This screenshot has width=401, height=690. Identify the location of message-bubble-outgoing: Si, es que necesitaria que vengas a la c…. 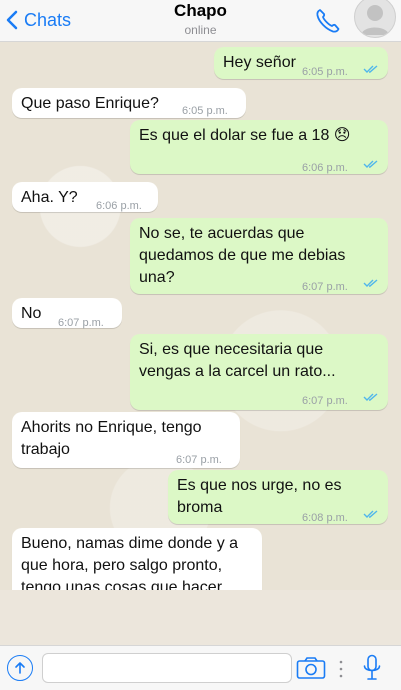
(259, 372).